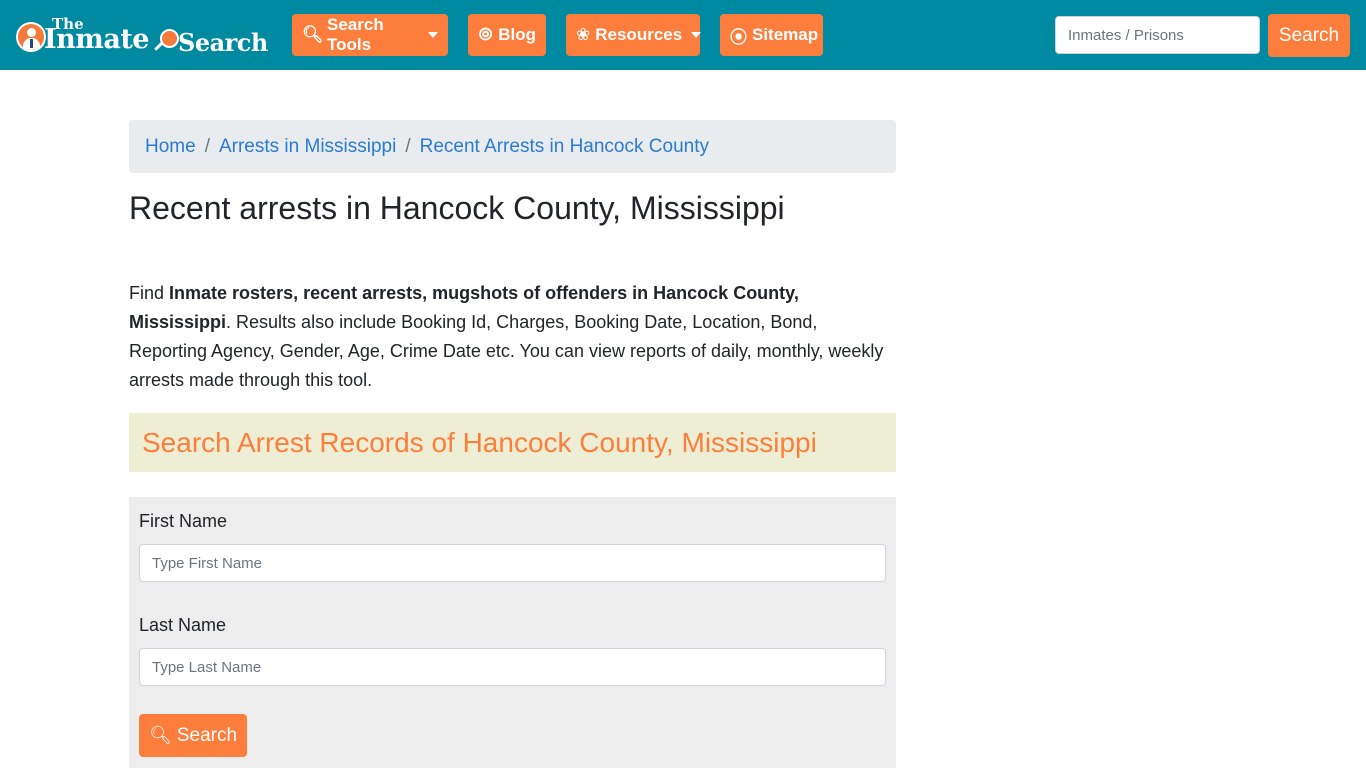 Image resolution: width=1366 pixels, height=768 pixels. I want to click on blog-button: ⦾ Blog, so click(507, 35).